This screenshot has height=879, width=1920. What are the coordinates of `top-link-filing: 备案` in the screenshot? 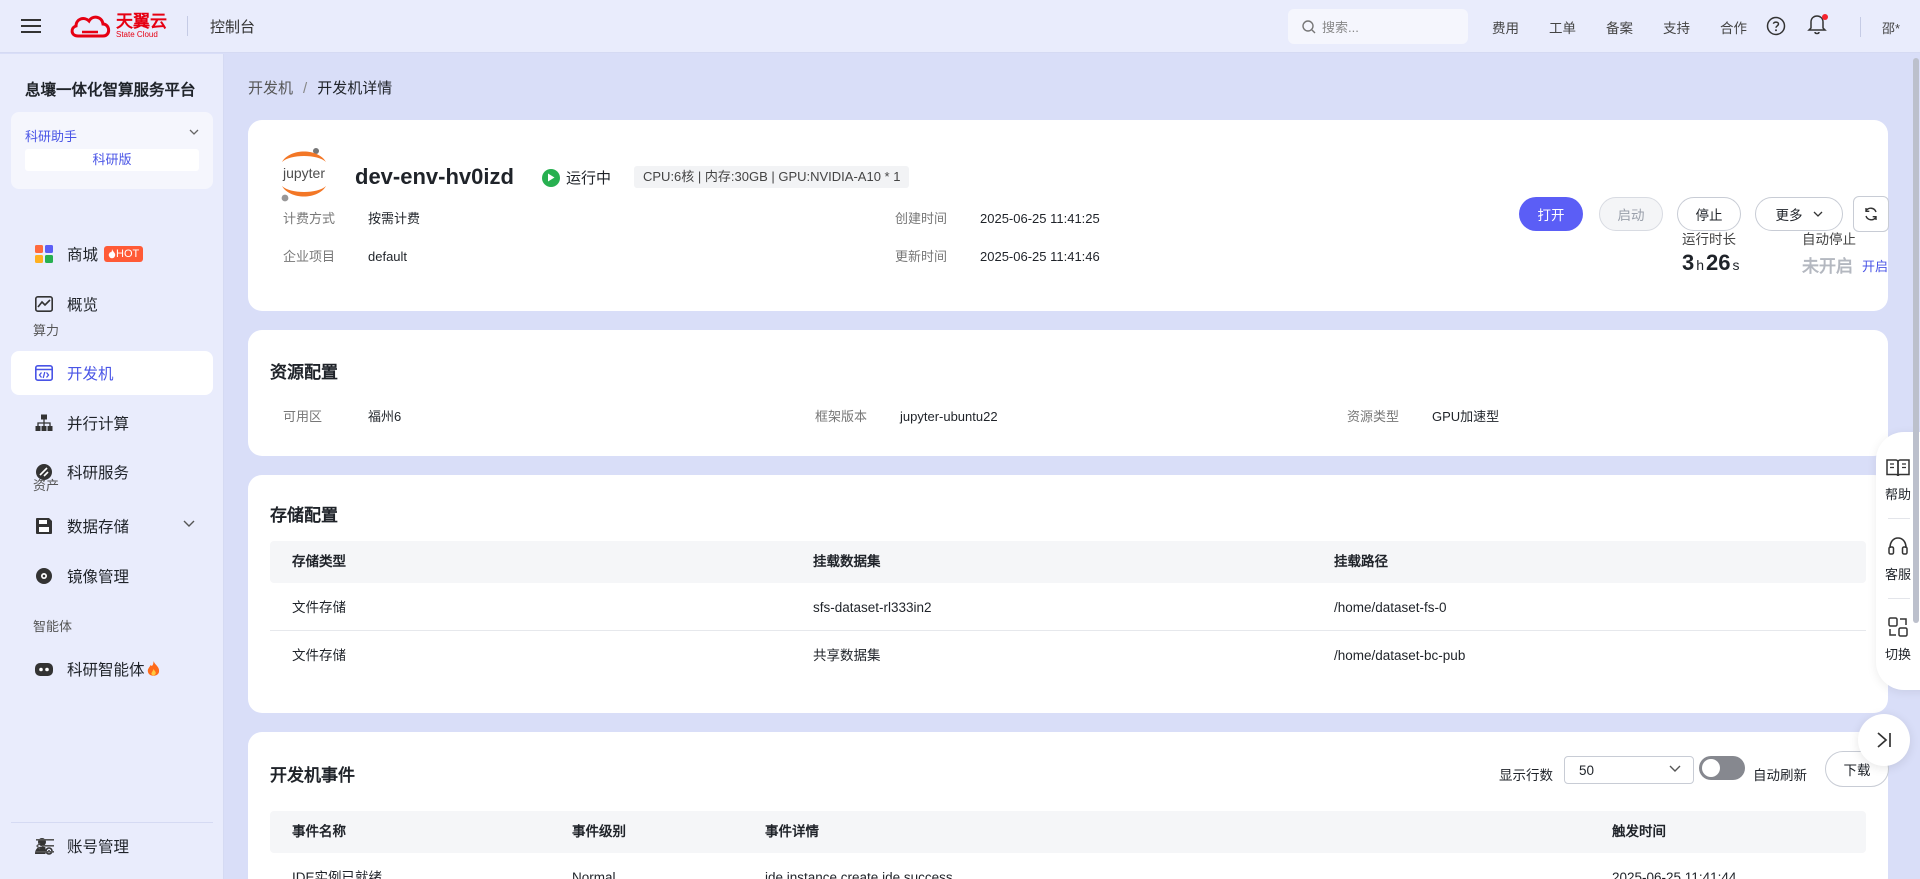 It's located at (1619, 27).